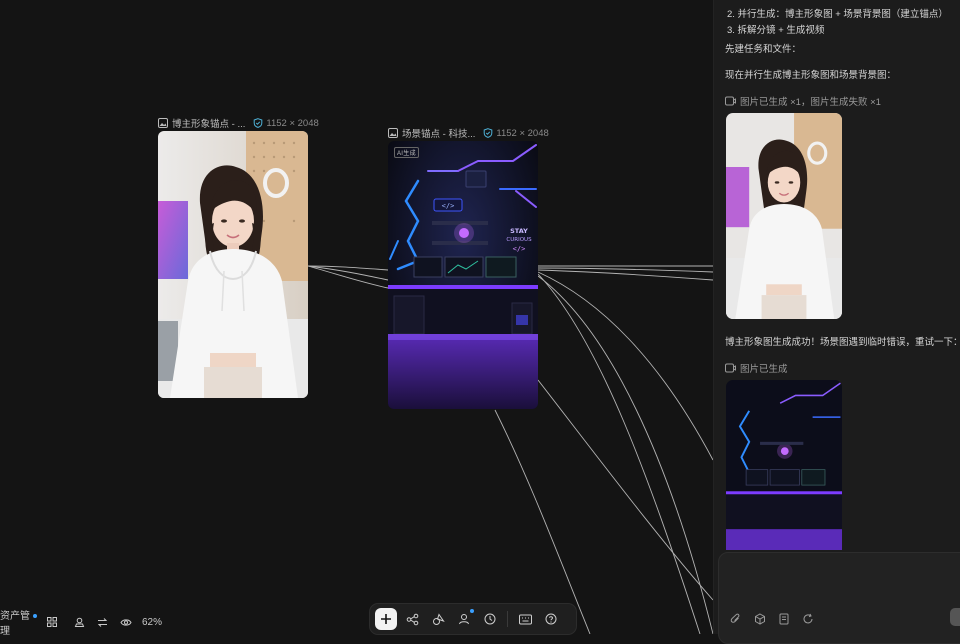  I want to click on person-button, so click(464, 619).